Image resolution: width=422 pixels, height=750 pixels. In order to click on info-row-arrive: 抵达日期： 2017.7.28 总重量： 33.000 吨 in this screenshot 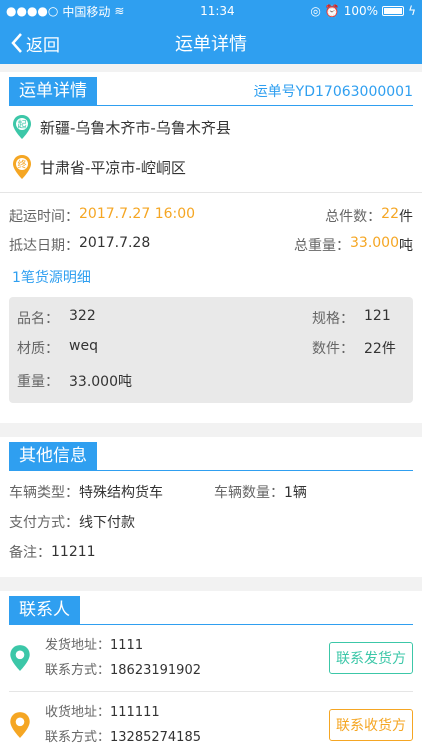, I will do `click(211, 244)`.